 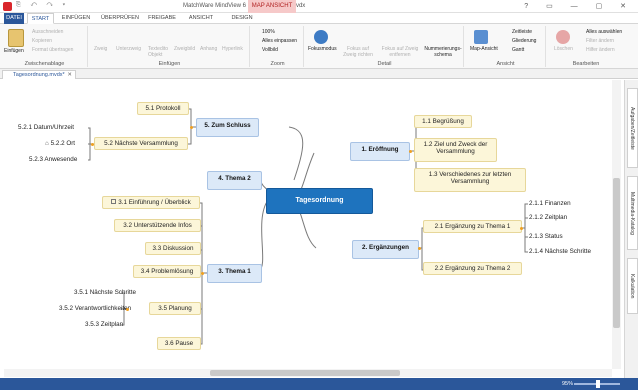 What do you see at coordinates (472, 226) in the screenshot?
I see `subtopic-2-1: 2.1 Ergänzung zu Thema 1` at bounding box center [472, 226].